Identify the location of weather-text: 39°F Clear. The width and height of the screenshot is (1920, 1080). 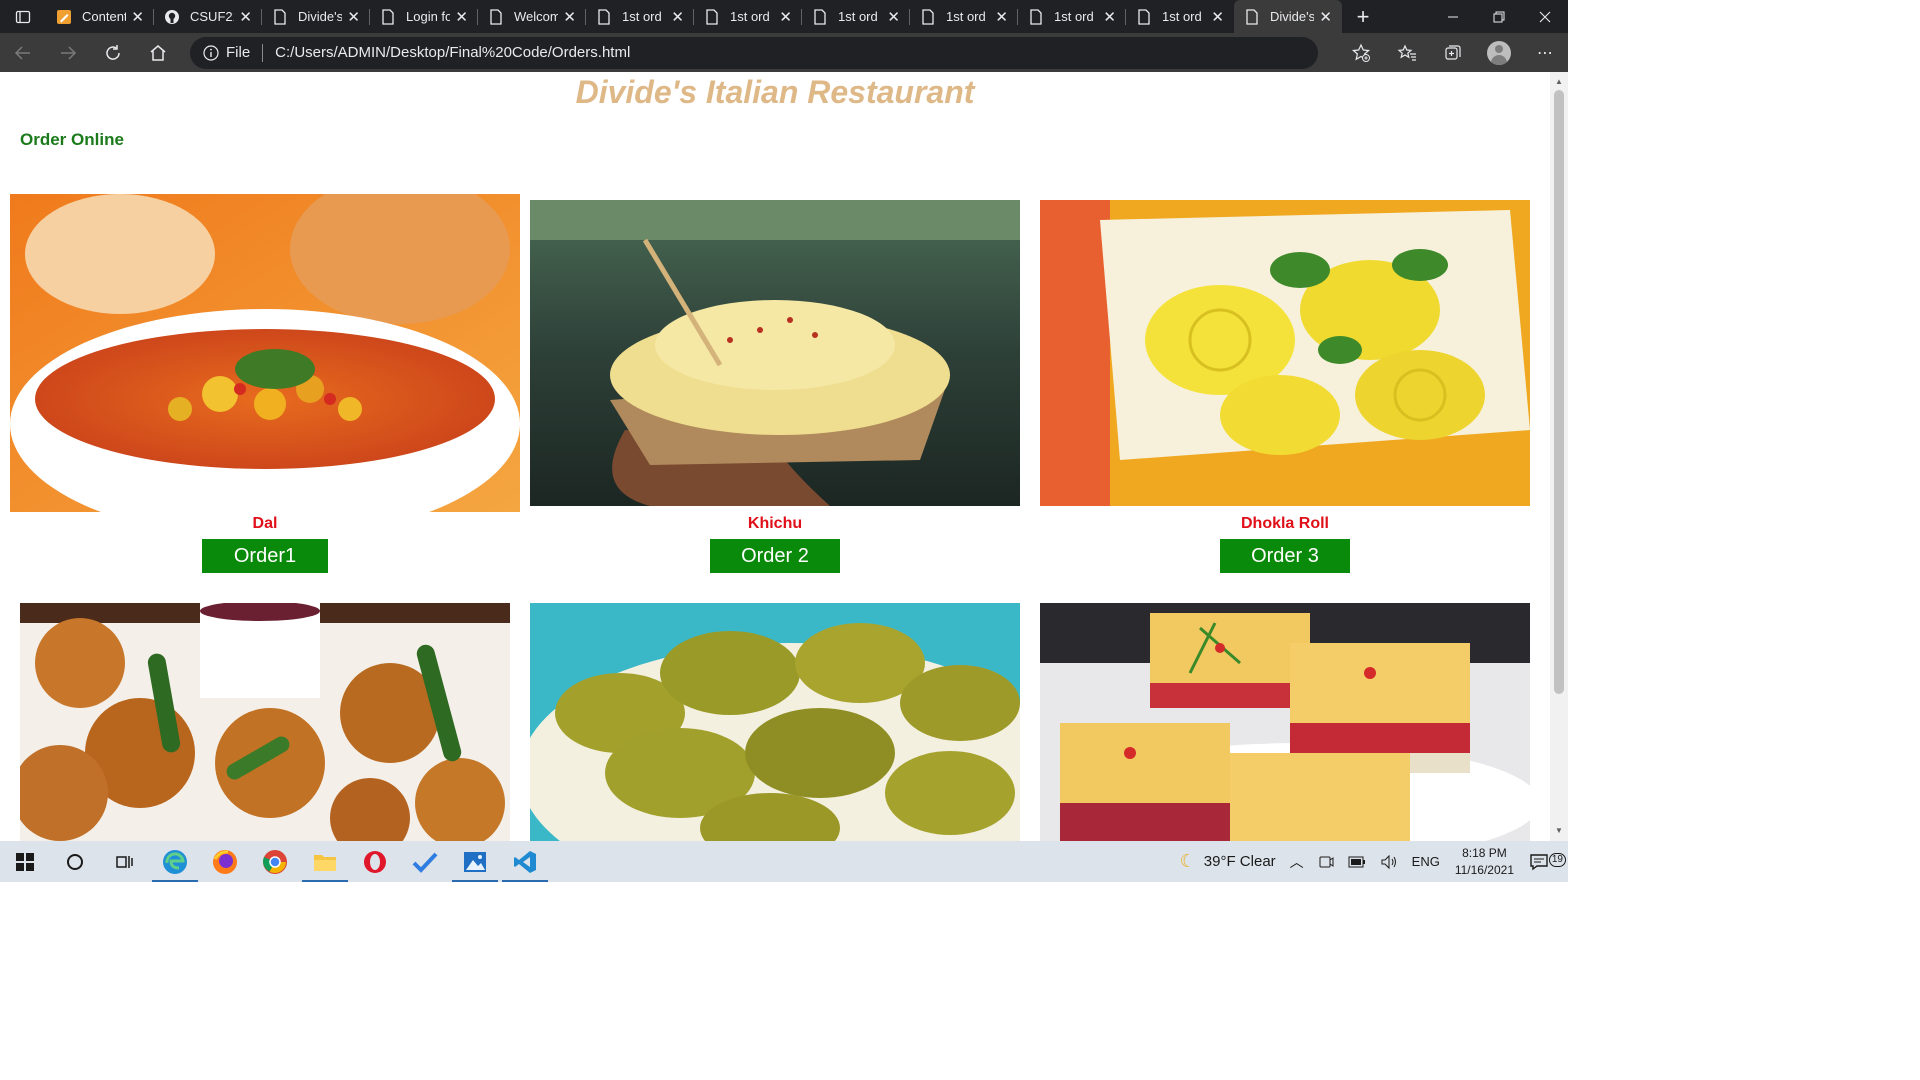
(1239, 861).